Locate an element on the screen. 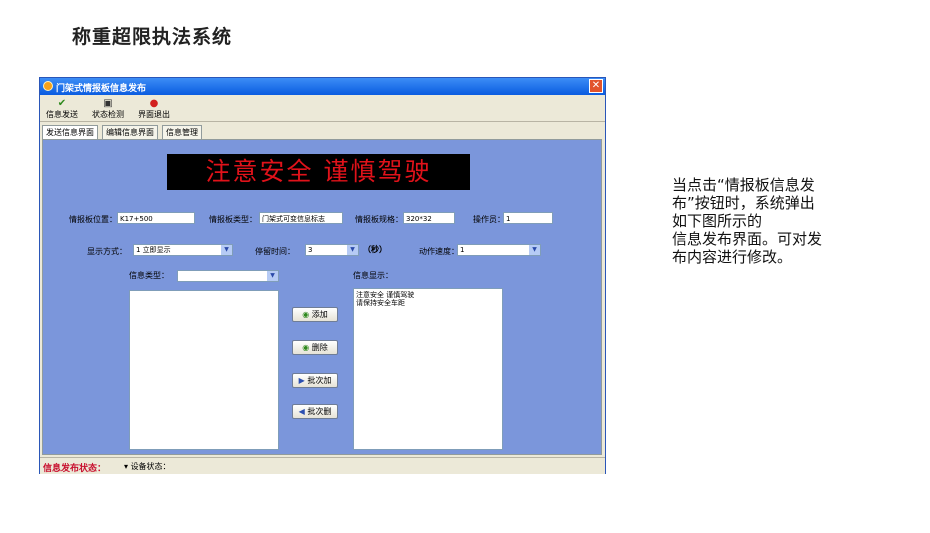  display-mode-value: 1 立即显示 is located at coordinates (153, 250).